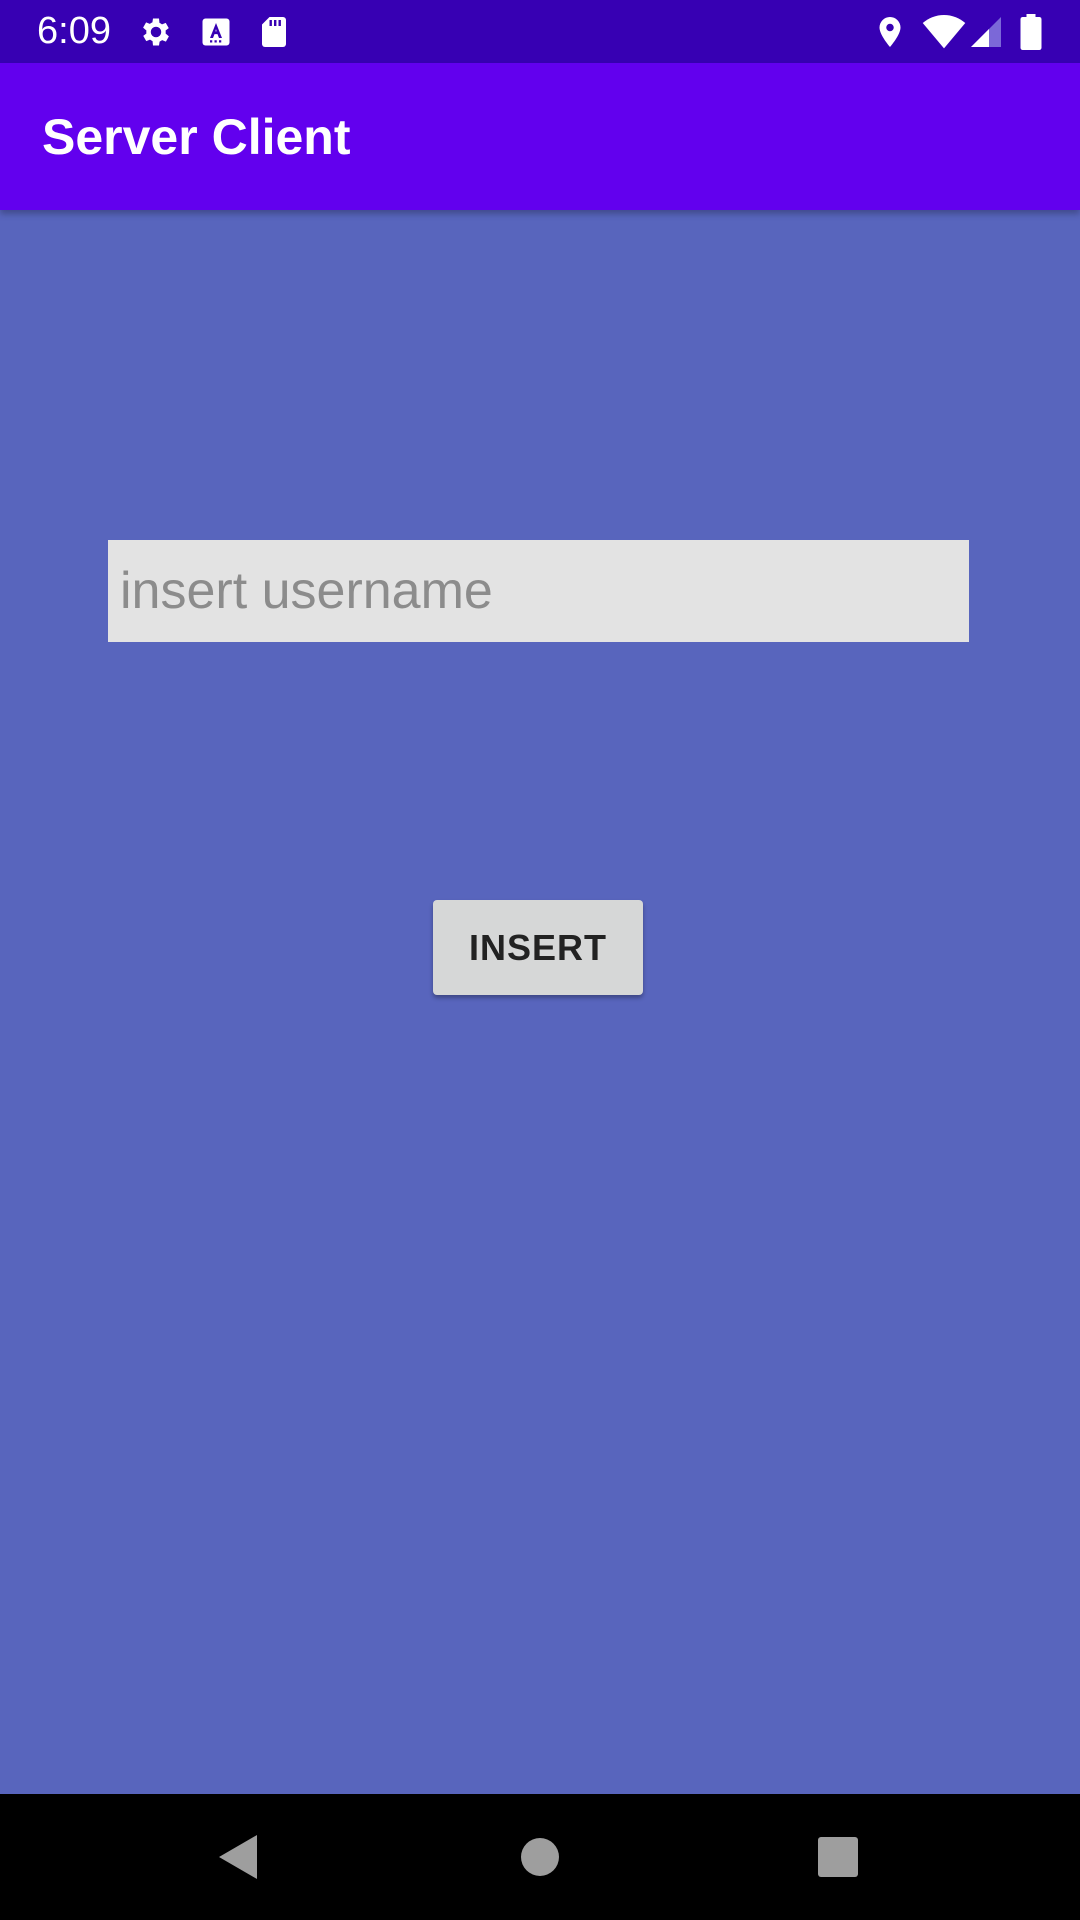  I want to click on back-icon, so click(239, 1857).